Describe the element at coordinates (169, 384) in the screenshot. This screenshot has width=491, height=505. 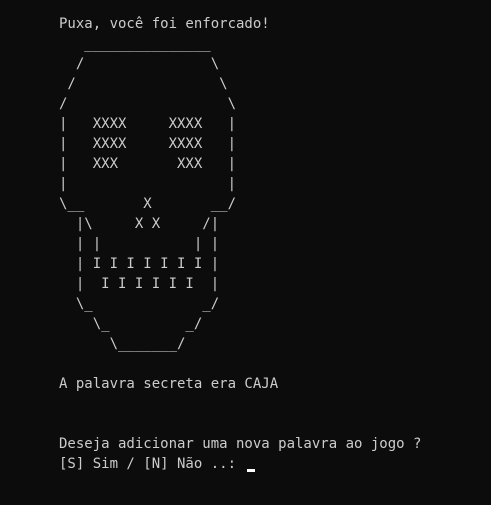
I see `secret-word-message: A palavra secreta era CAJA` at that location.